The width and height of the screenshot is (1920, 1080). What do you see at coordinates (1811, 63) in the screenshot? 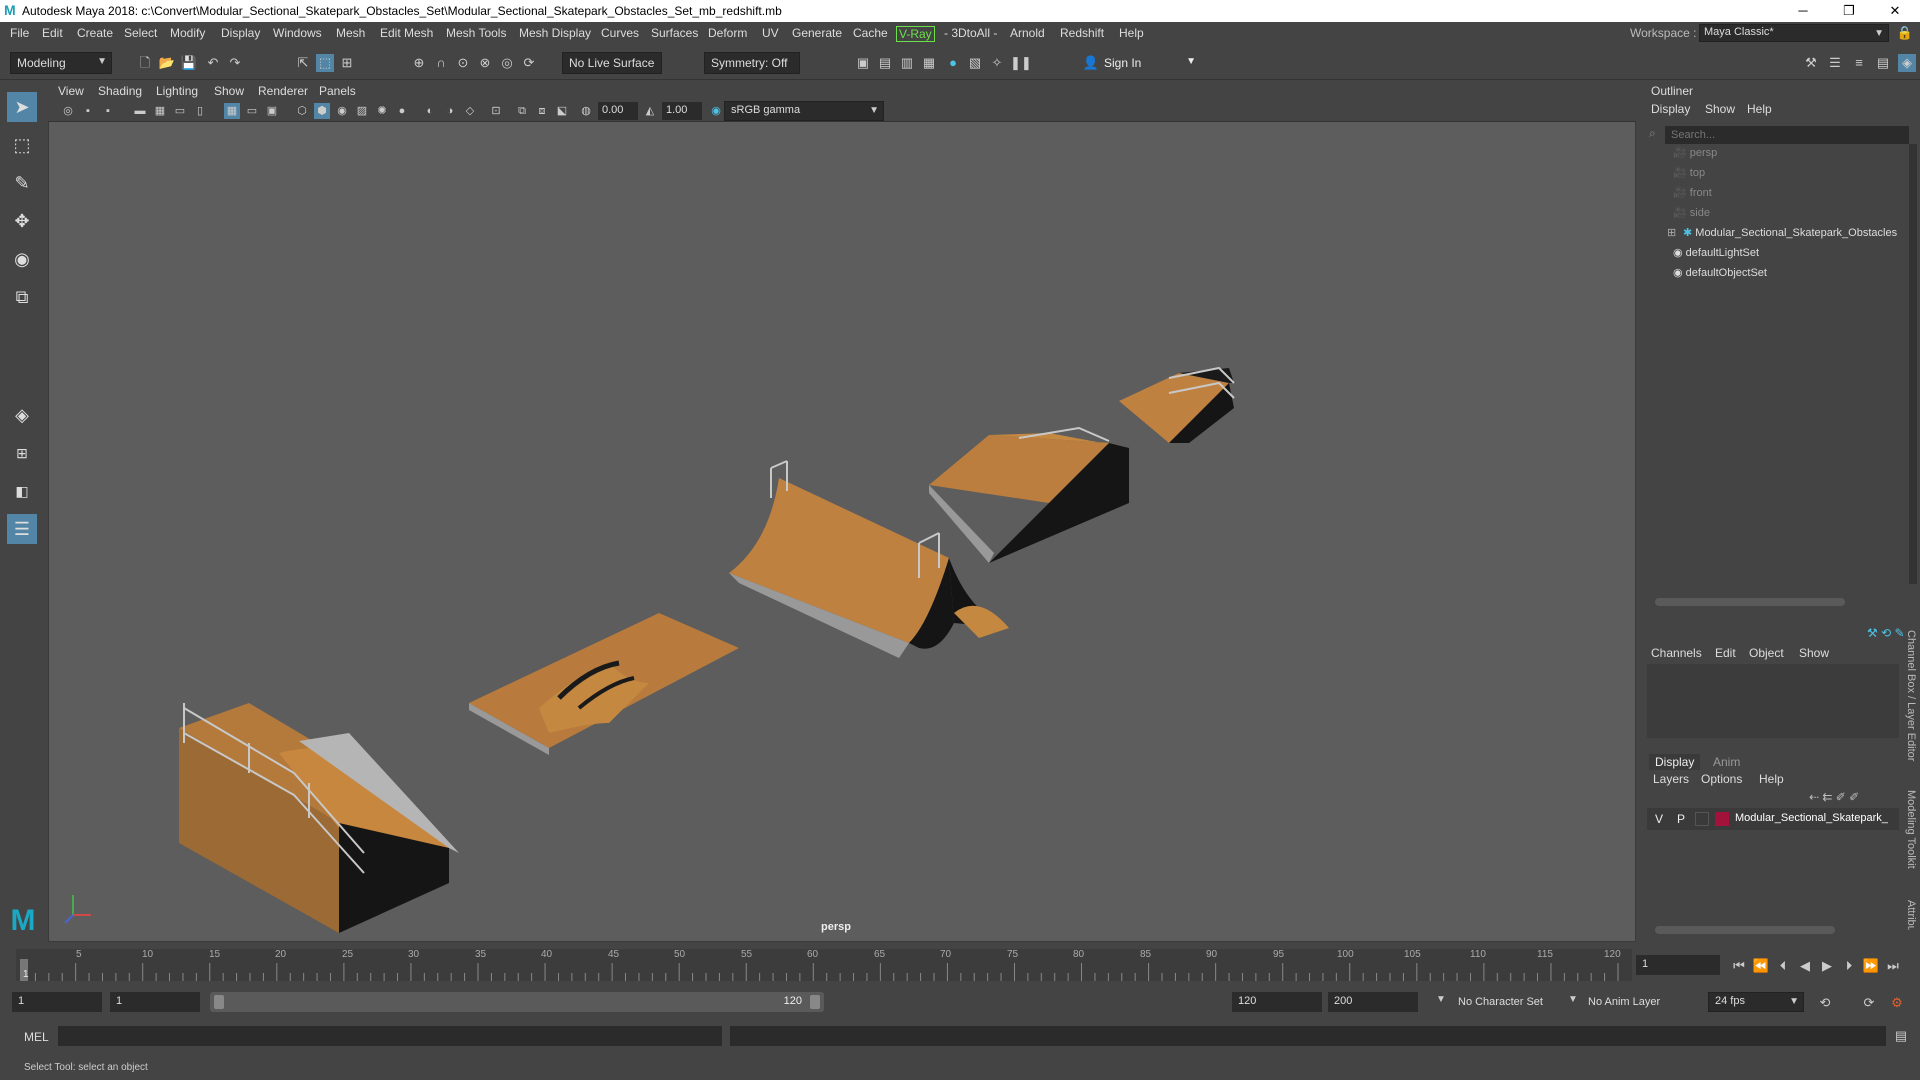
I see `modeling-toolkit-icon: ⚒` at bounding box center [1811, 63].